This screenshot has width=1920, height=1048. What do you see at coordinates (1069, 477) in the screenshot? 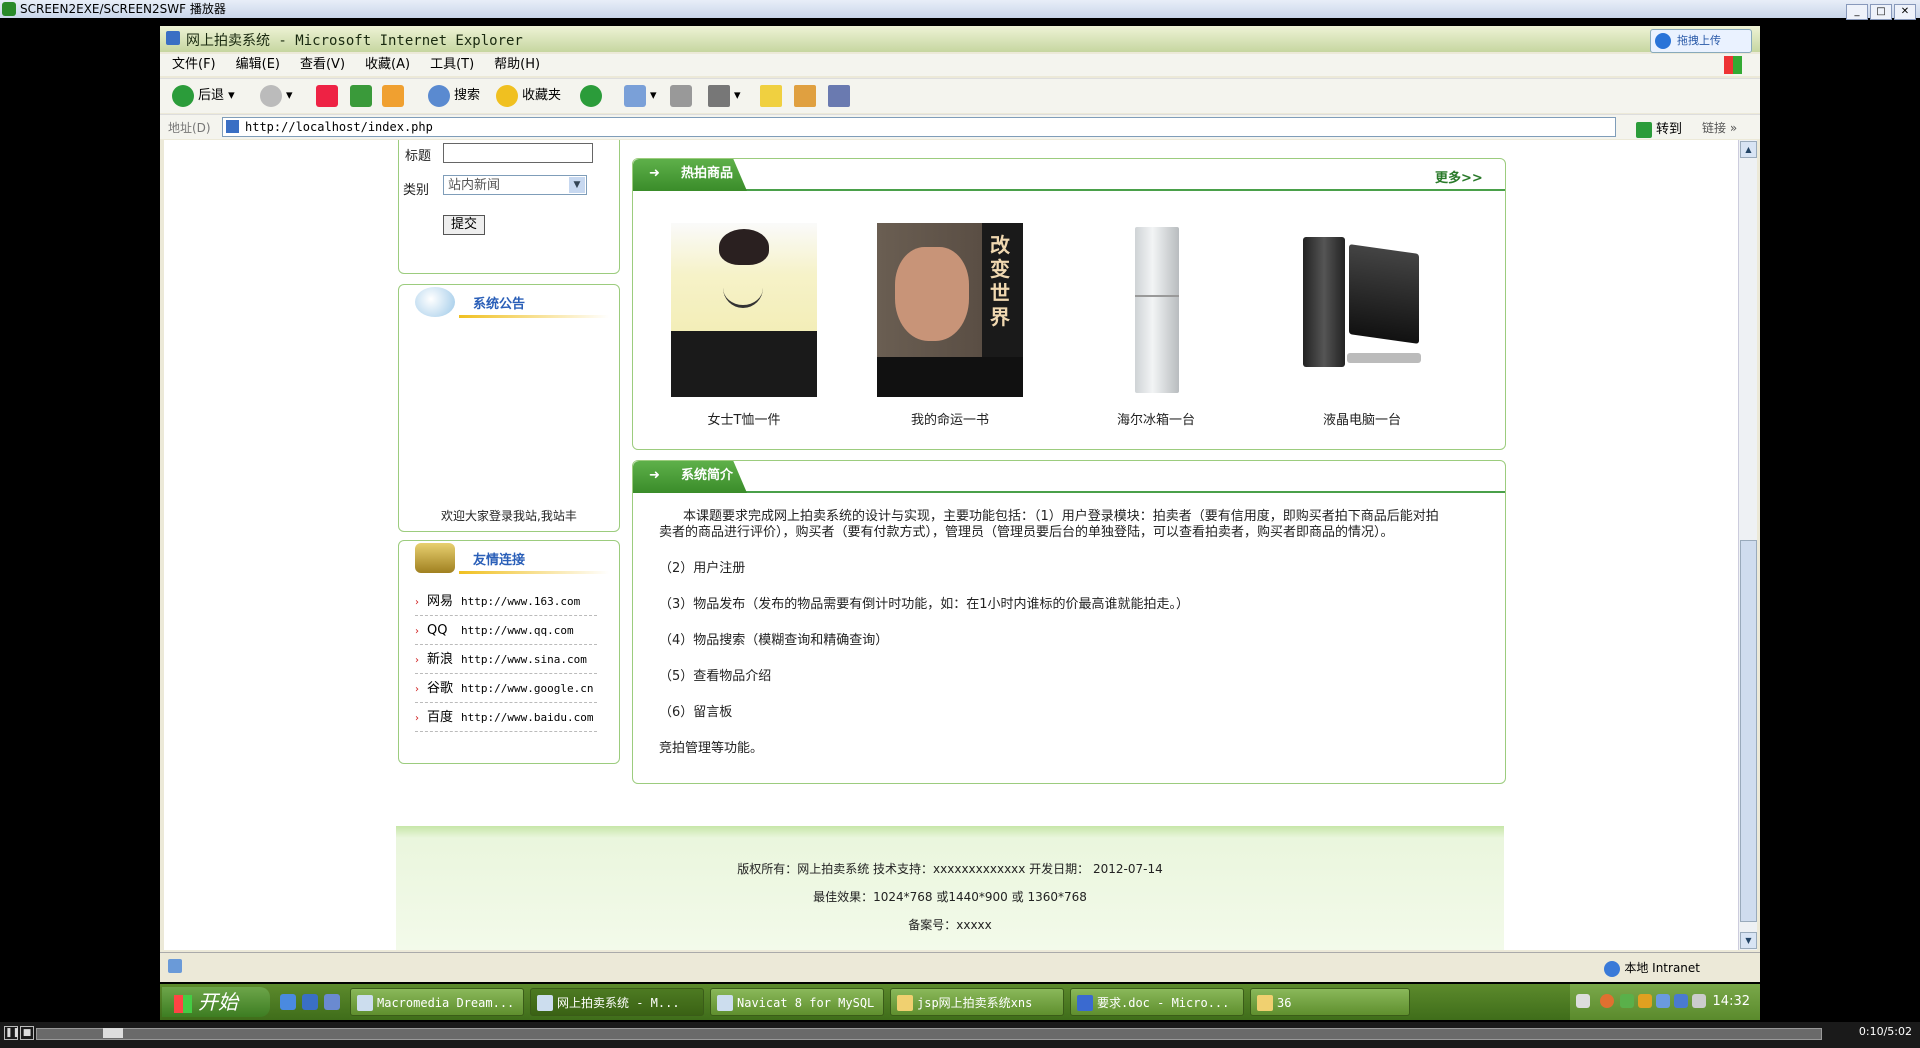
I see `system-intro-header: ➜ 系统简介` at bounding box center [1069, 477].